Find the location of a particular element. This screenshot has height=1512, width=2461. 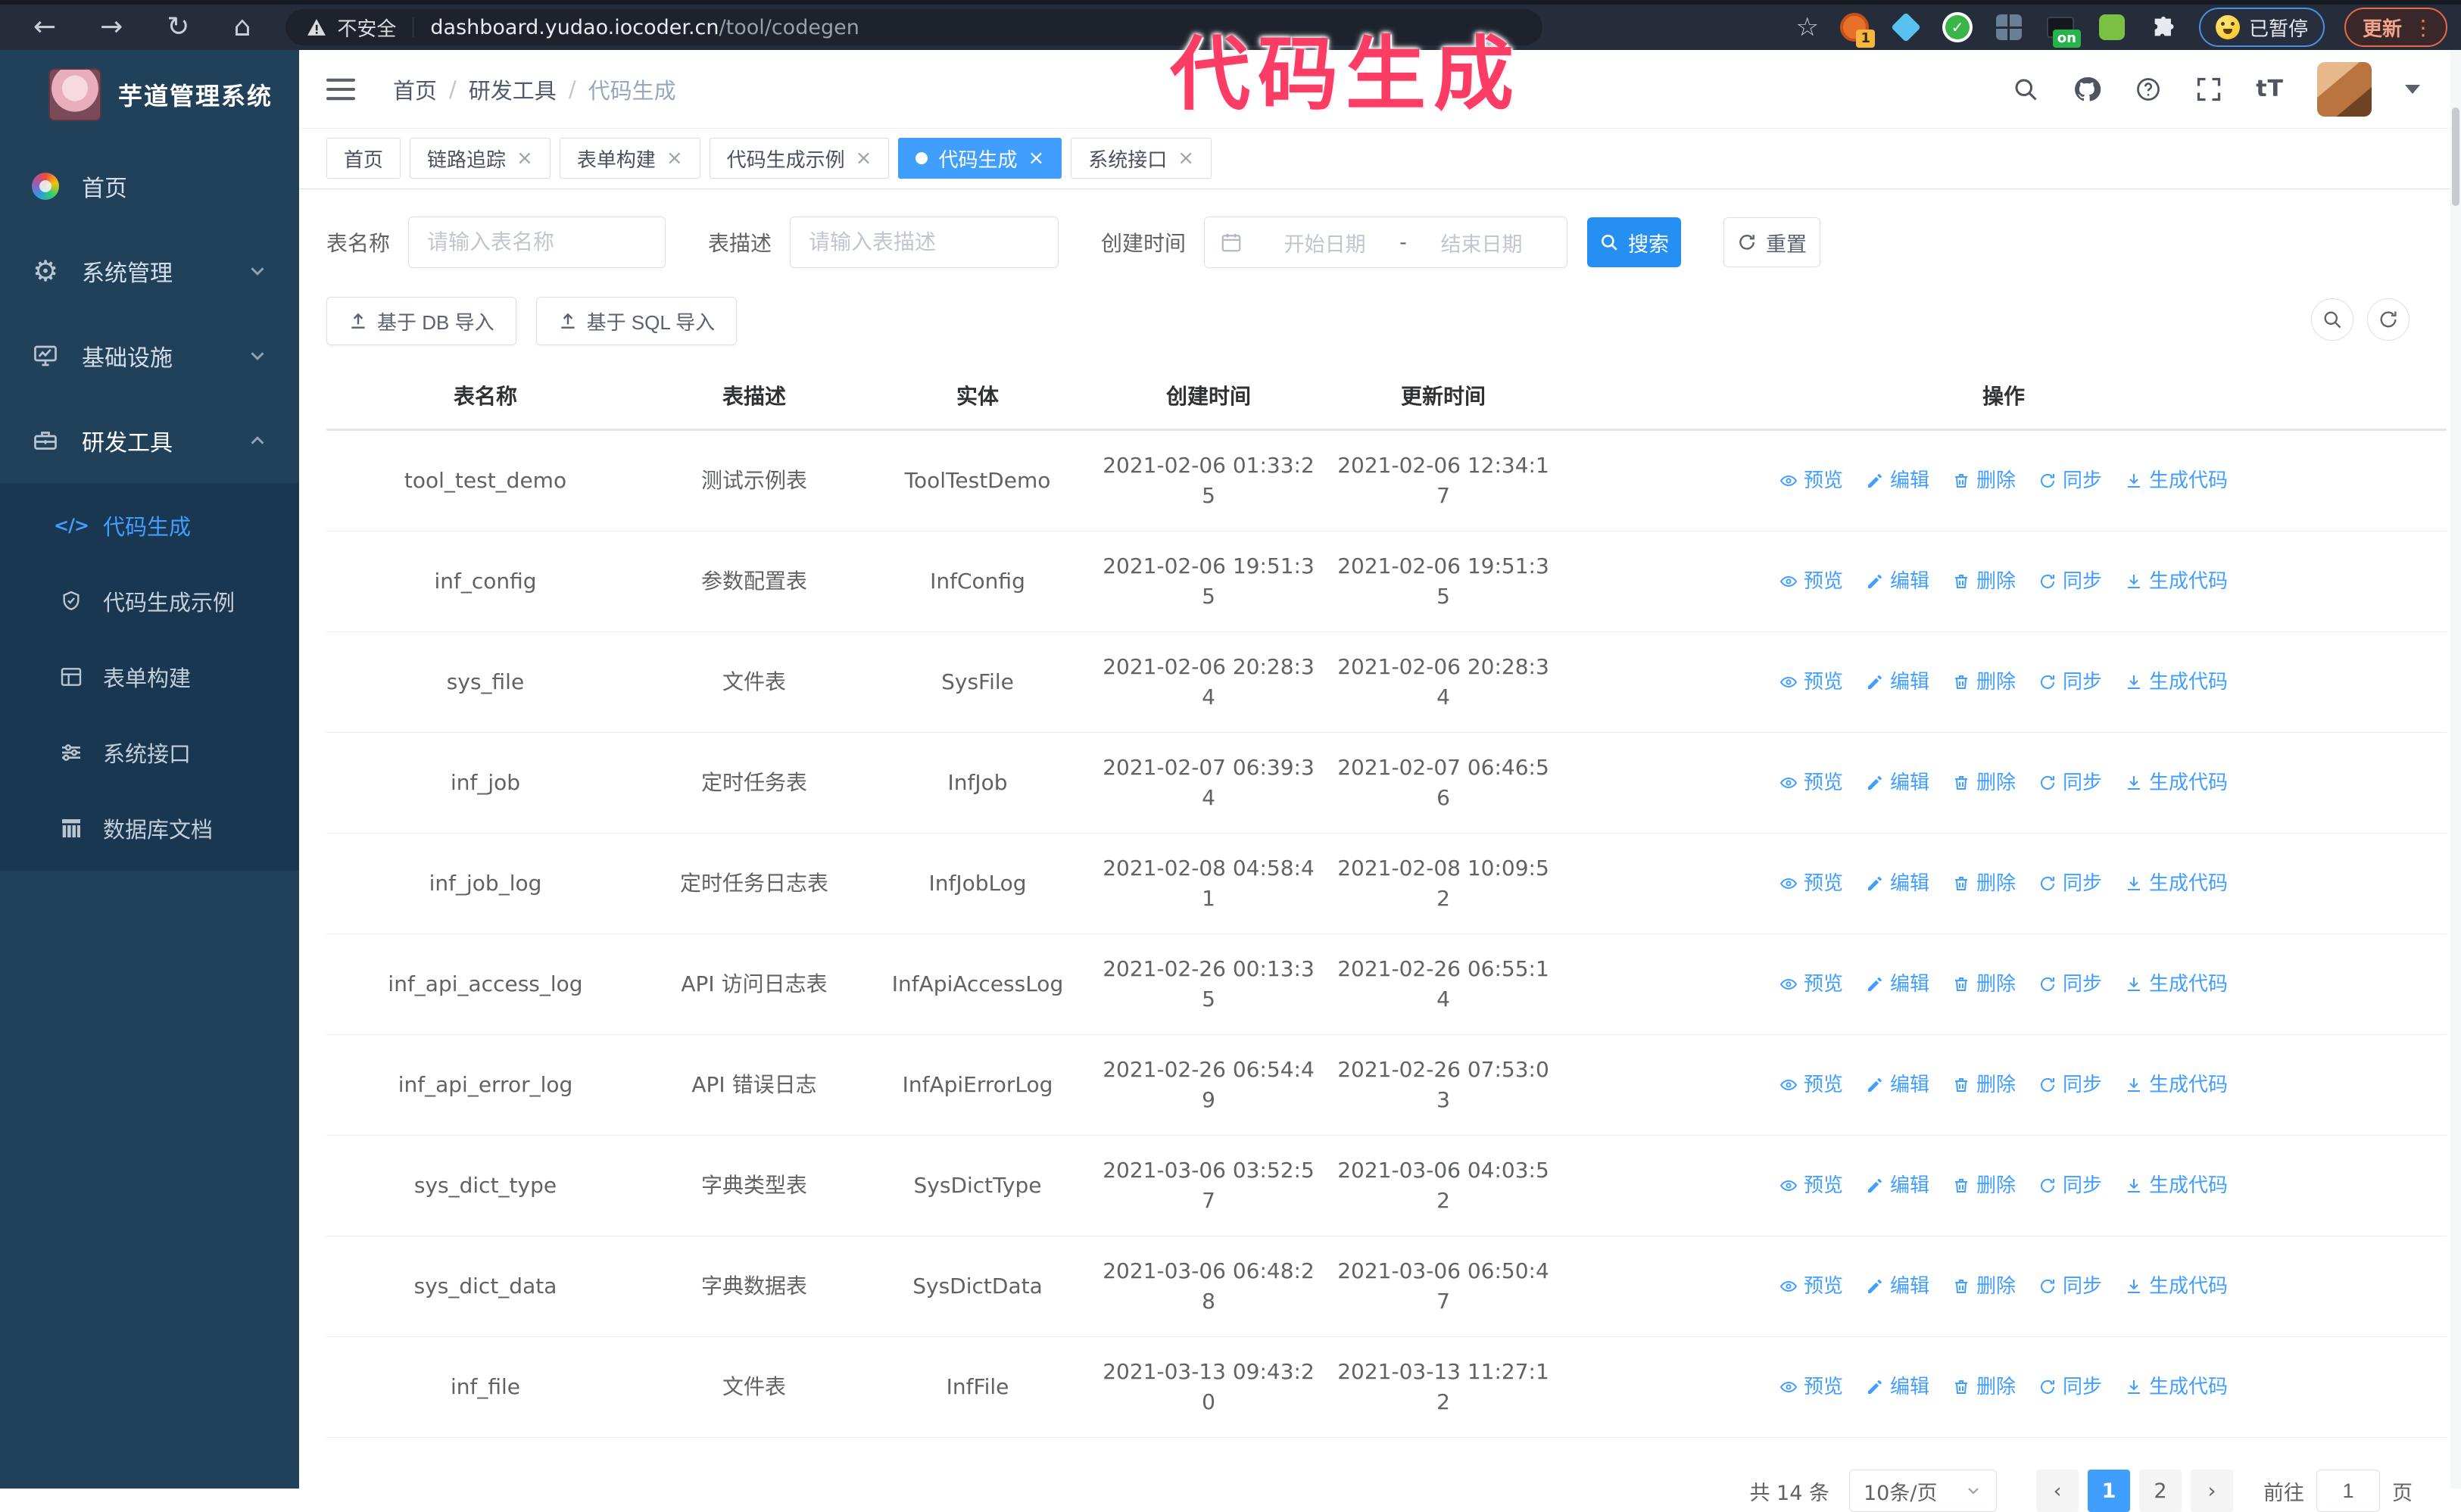

font-size-icon: tT is located at coordinates (2270, 89).